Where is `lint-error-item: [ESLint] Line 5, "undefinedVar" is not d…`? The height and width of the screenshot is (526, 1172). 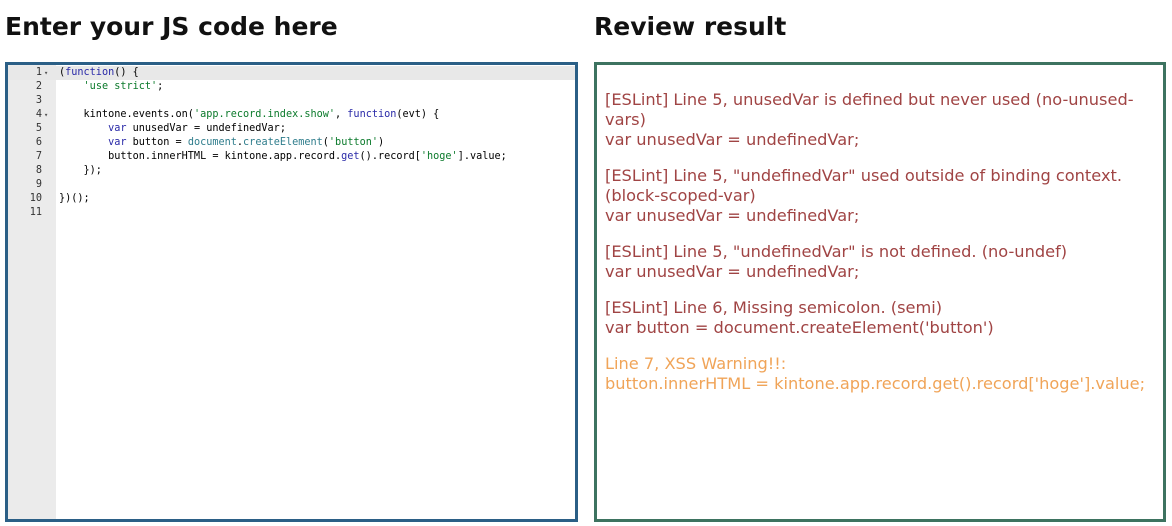
lint-error-item: [ESLint] Line 5, "undefinedVar" is not d… is located at coordinates (879, 262).